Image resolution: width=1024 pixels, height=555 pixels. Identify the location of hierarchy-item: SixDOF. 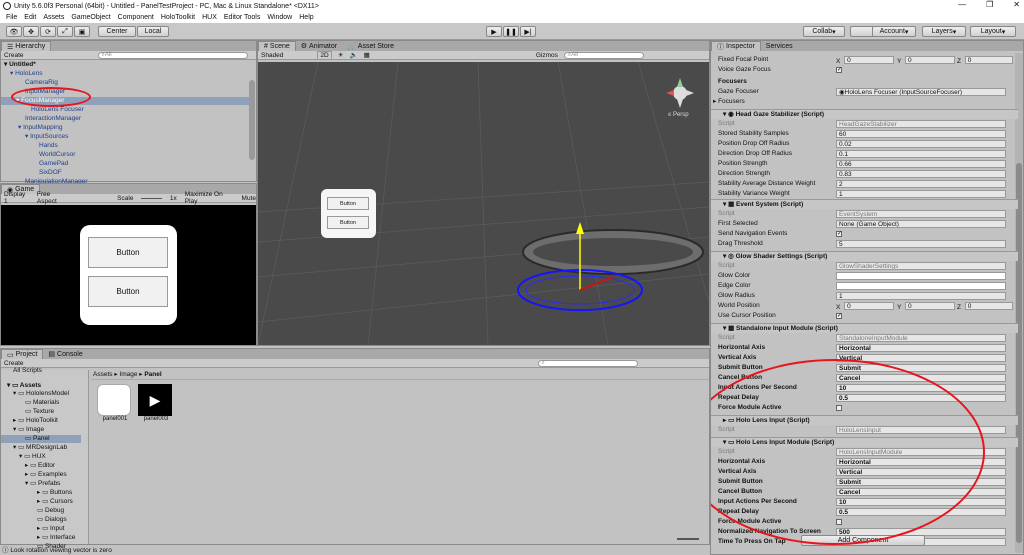
(50, 173).